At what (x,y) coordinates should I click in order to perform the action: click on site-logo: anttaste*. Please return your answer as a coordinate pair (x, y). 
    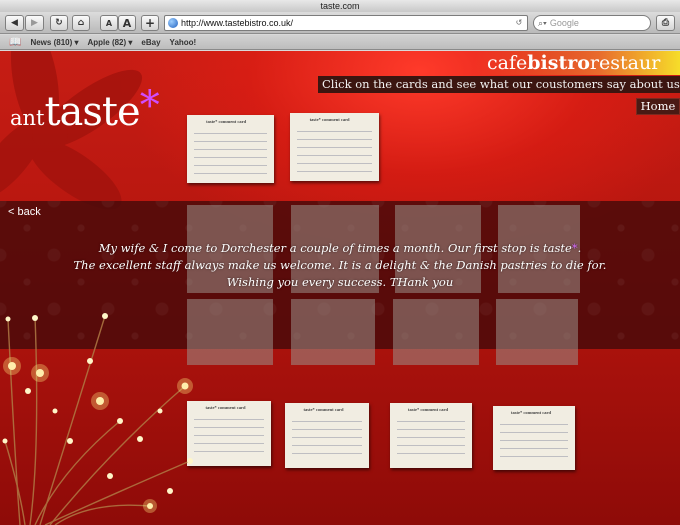
    Looking at the image, I should click on (85, 109).